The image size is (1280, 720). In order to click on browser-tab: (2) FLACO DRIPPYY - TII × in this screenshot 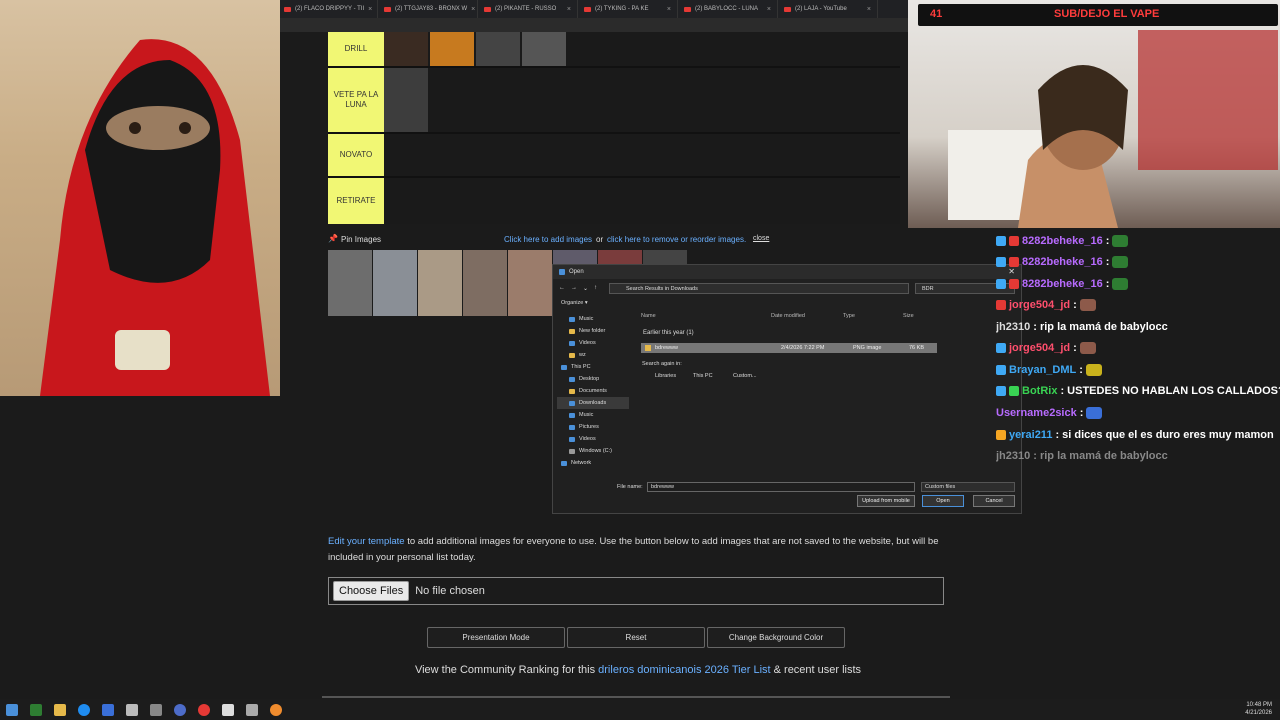, I will do `click(328, 9)`.